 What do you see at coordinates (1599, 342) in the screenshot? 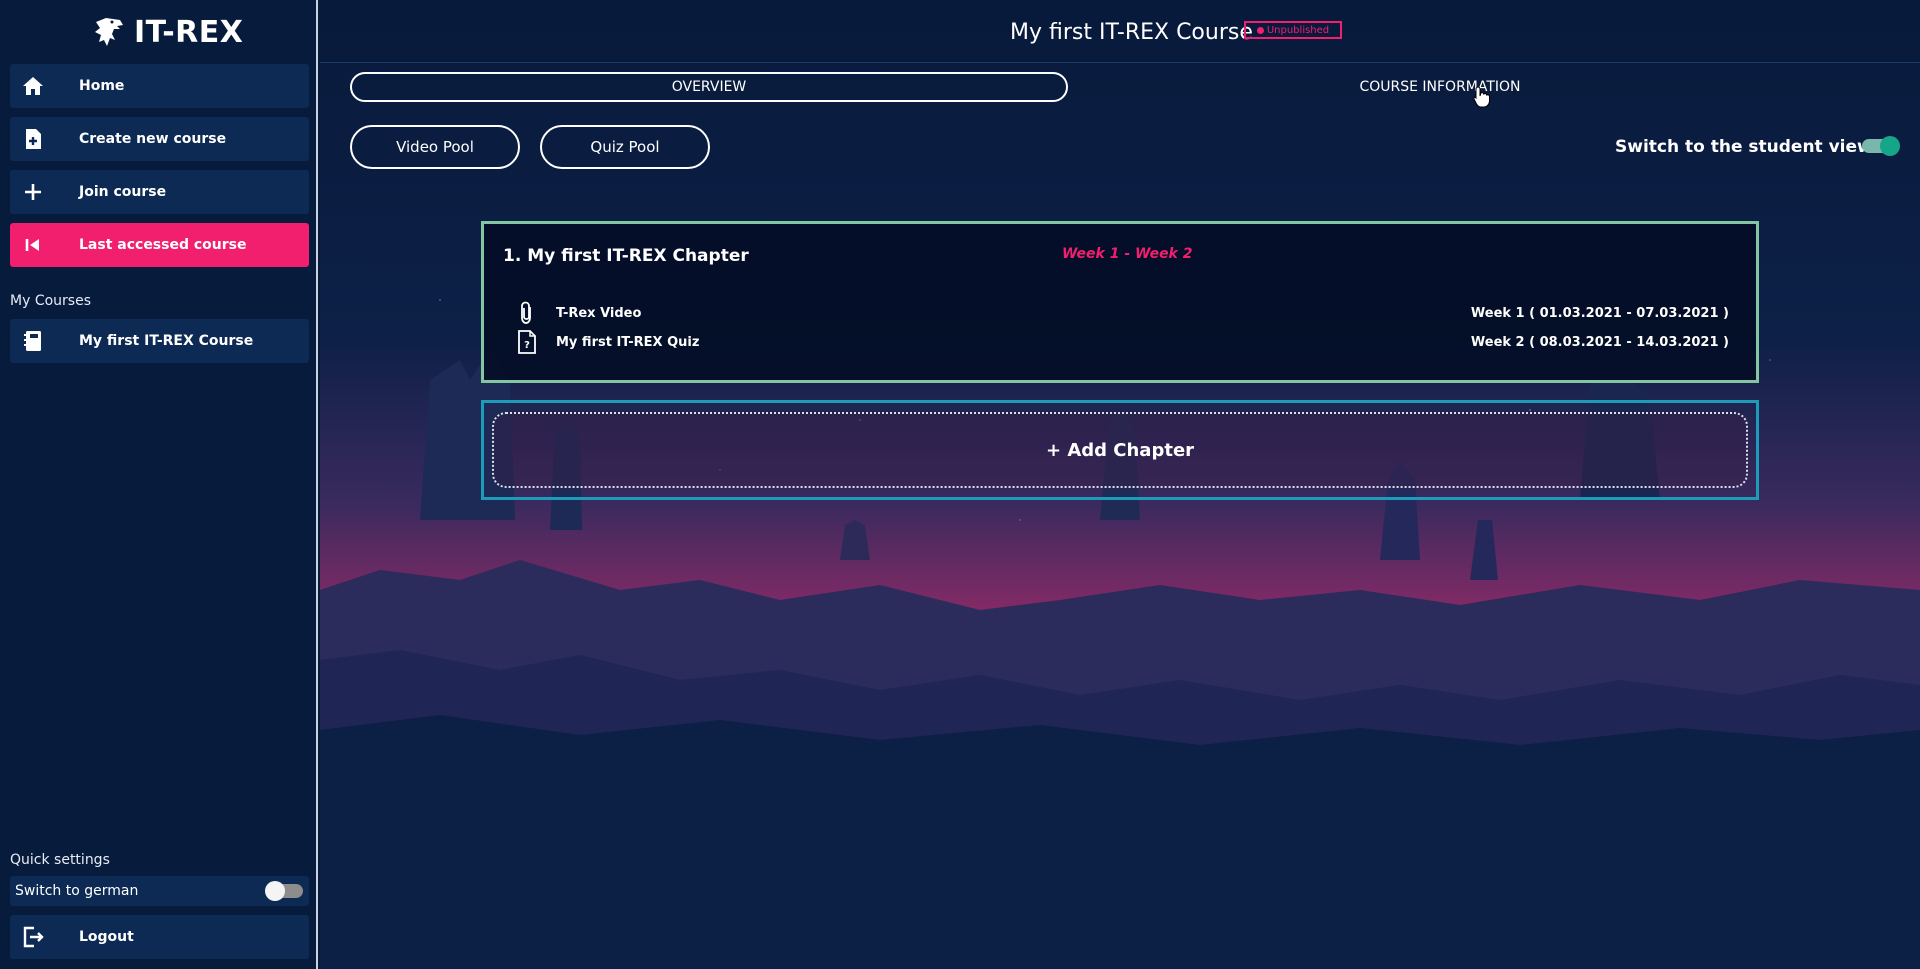
I see `content-date: Week 2 ( 08.03.2021 - 14.03.2021 )` at bounding box center [1599, 342].